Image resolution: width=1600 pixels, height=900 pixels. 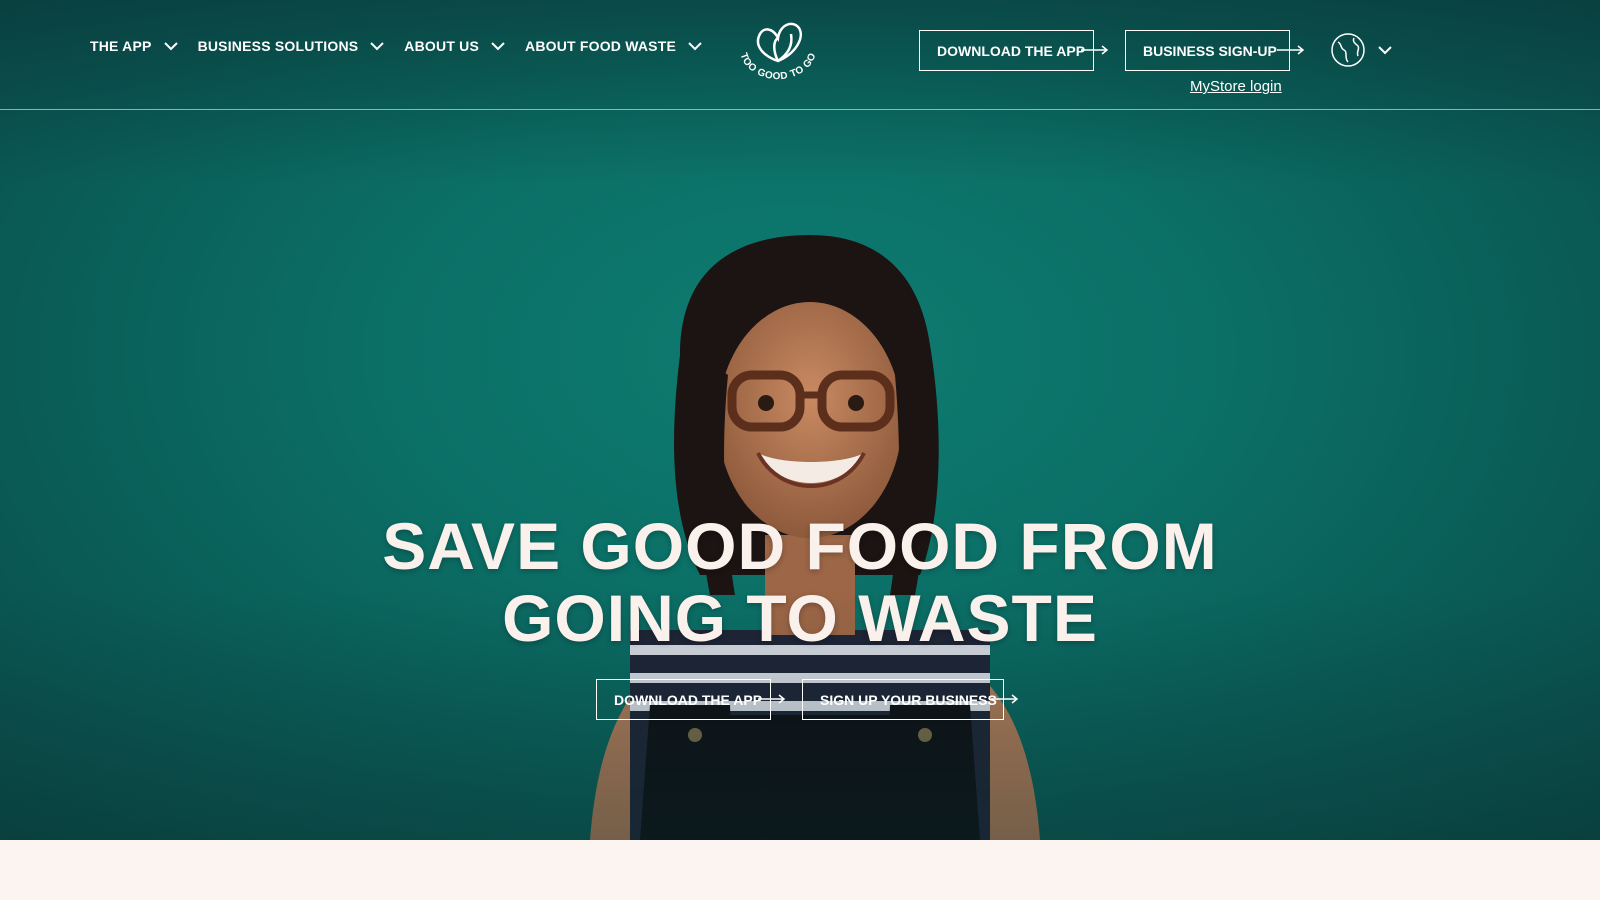 I want to click on language-selector, so click(x=1361, y=50).